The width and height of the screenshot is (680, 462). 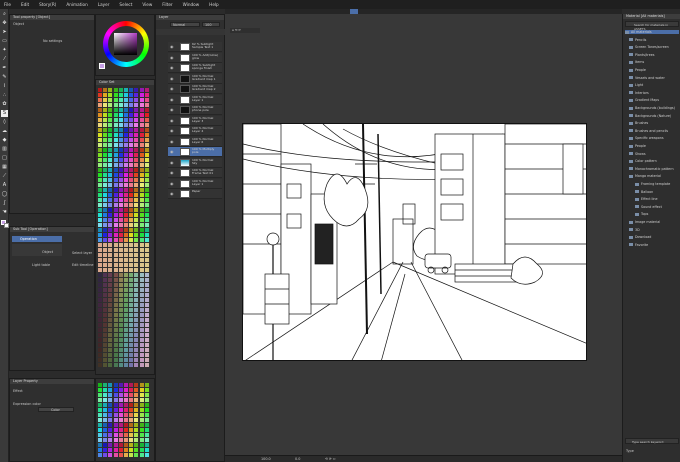 I want to click on material-folder: Gradient Maps, so click(x=644, y=100).